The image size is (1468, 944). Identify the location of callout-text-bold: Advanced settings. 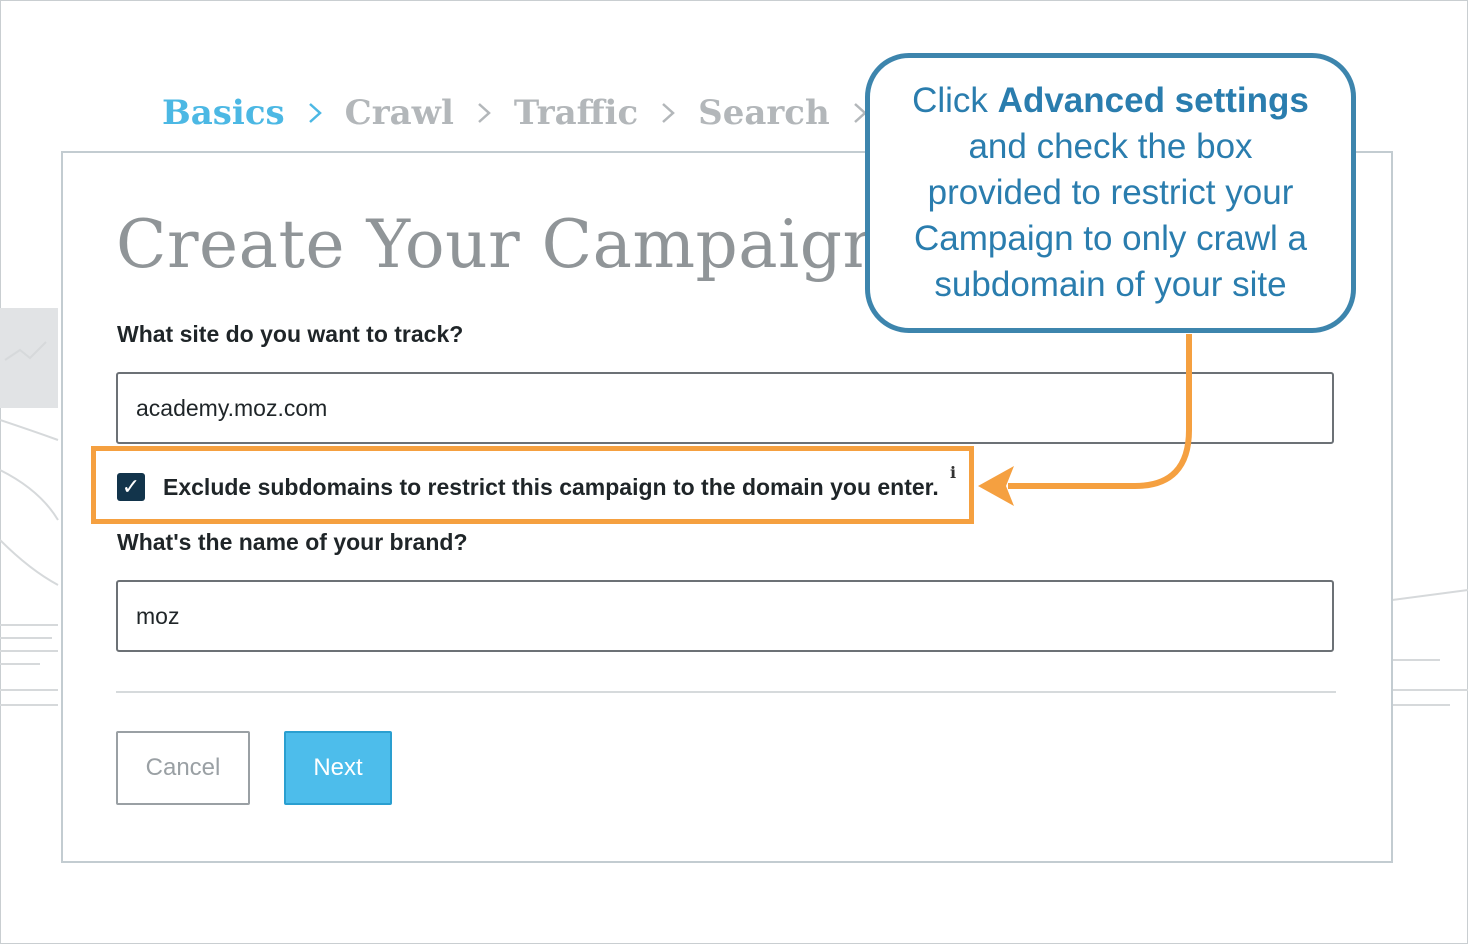
(1153, 100).